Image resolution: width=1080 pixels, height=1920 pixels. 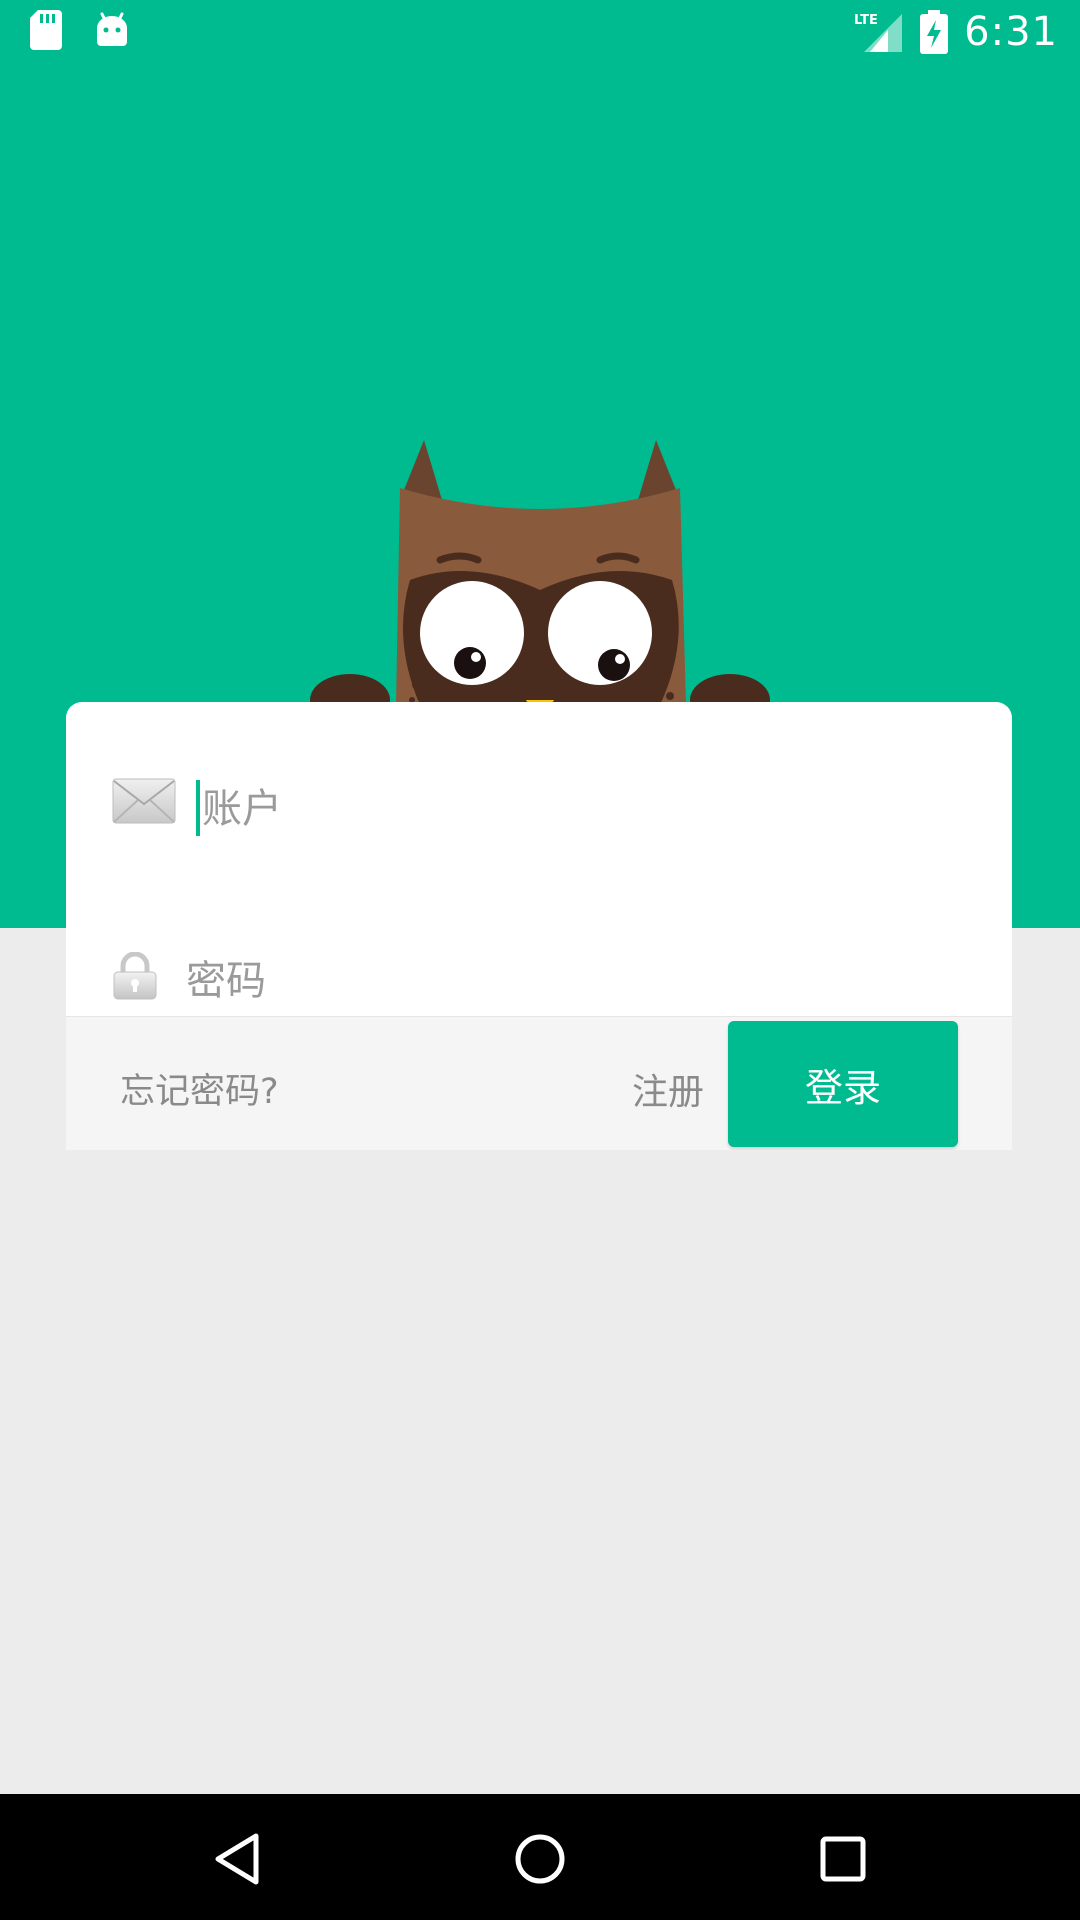 What do you see at coordinates (956, 32) in the screenshot?
I see `status-right-icons: LTE 6:31` at bounding box center [956, 32].